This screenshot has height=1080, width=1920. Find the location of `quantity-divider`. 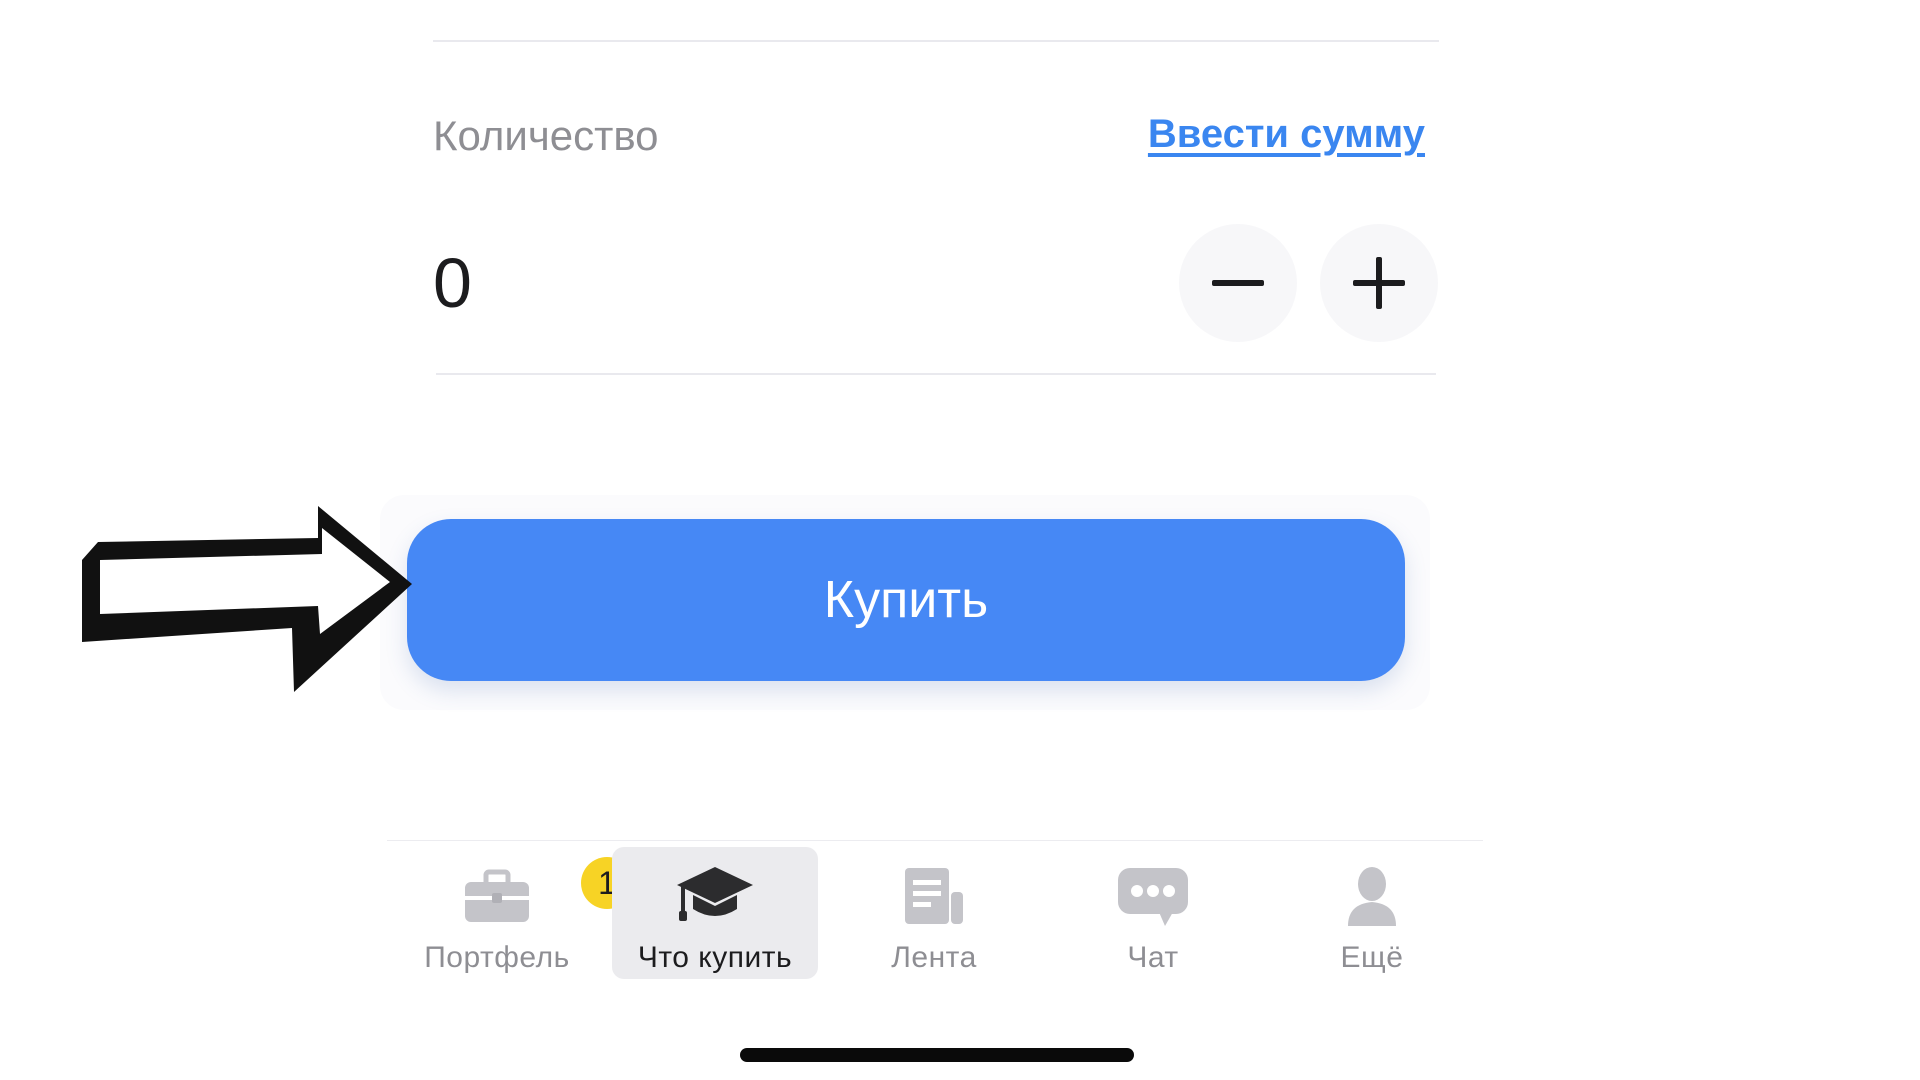

quantity-divider is located at coordinates (936, 374).